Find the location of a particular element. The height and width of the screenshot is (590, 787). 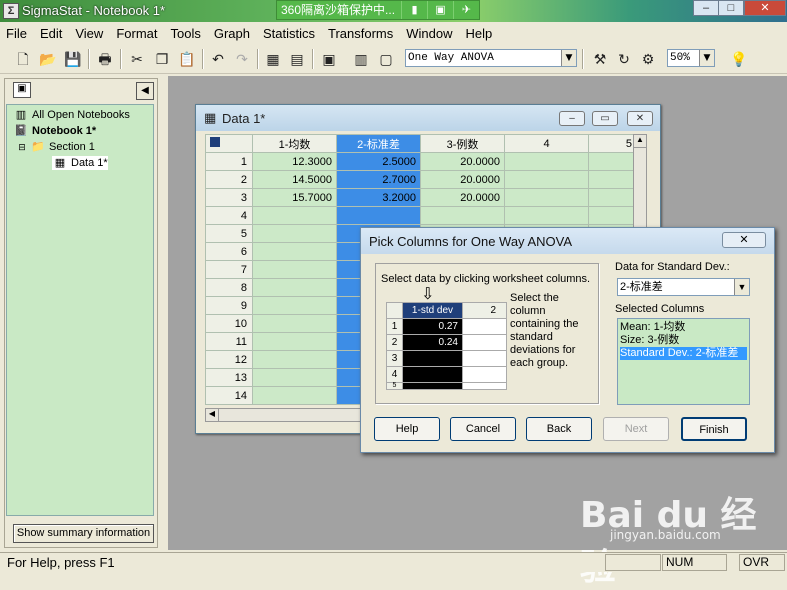

open-folder-icon: 📂 is located at coordinates (48, 59).